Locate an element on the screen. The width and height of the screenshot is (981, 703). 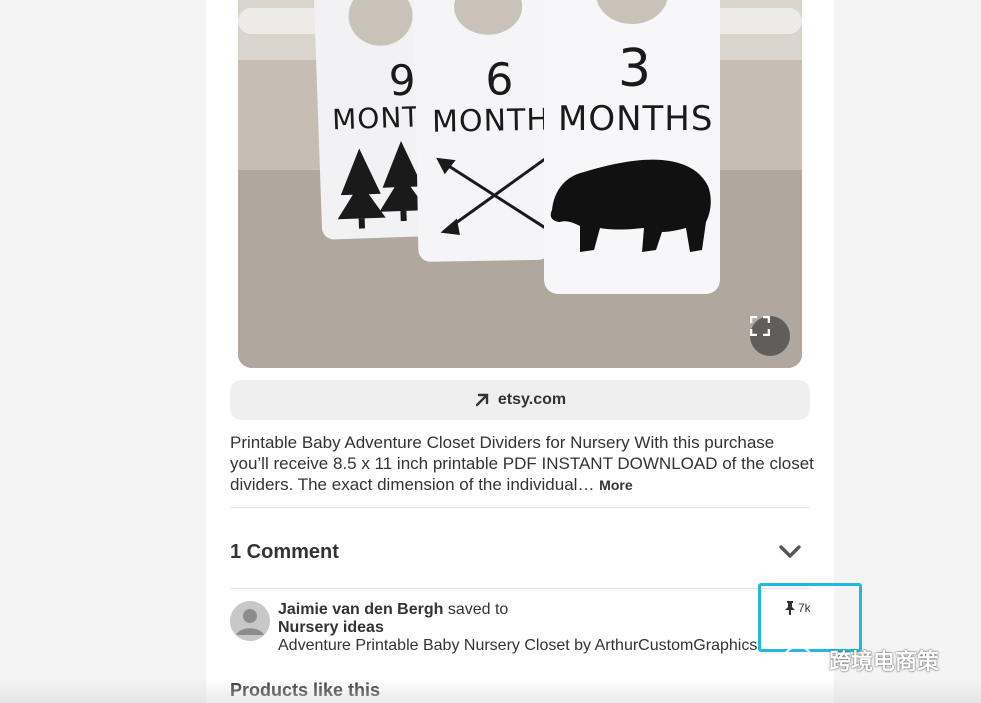
source-link-button: etsy.com is located at coordinates (520, 400).